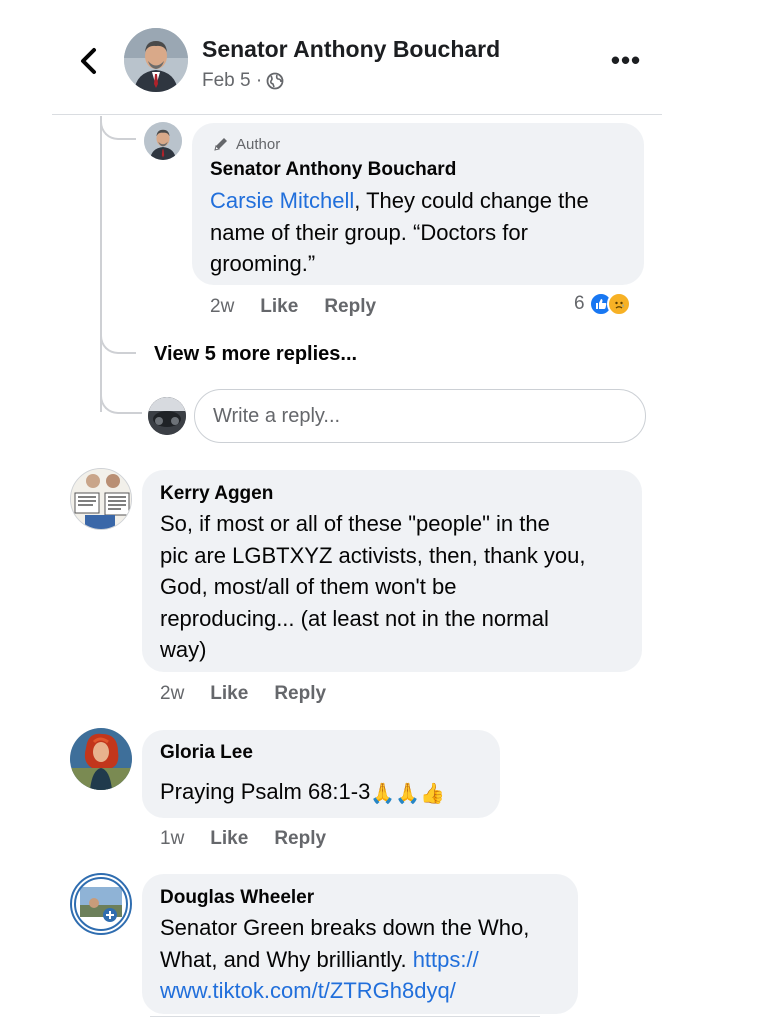  What do you see at coordinates (163, 141) in the screenshot?
I see `author-avatar` at bounding box center [163, 141].